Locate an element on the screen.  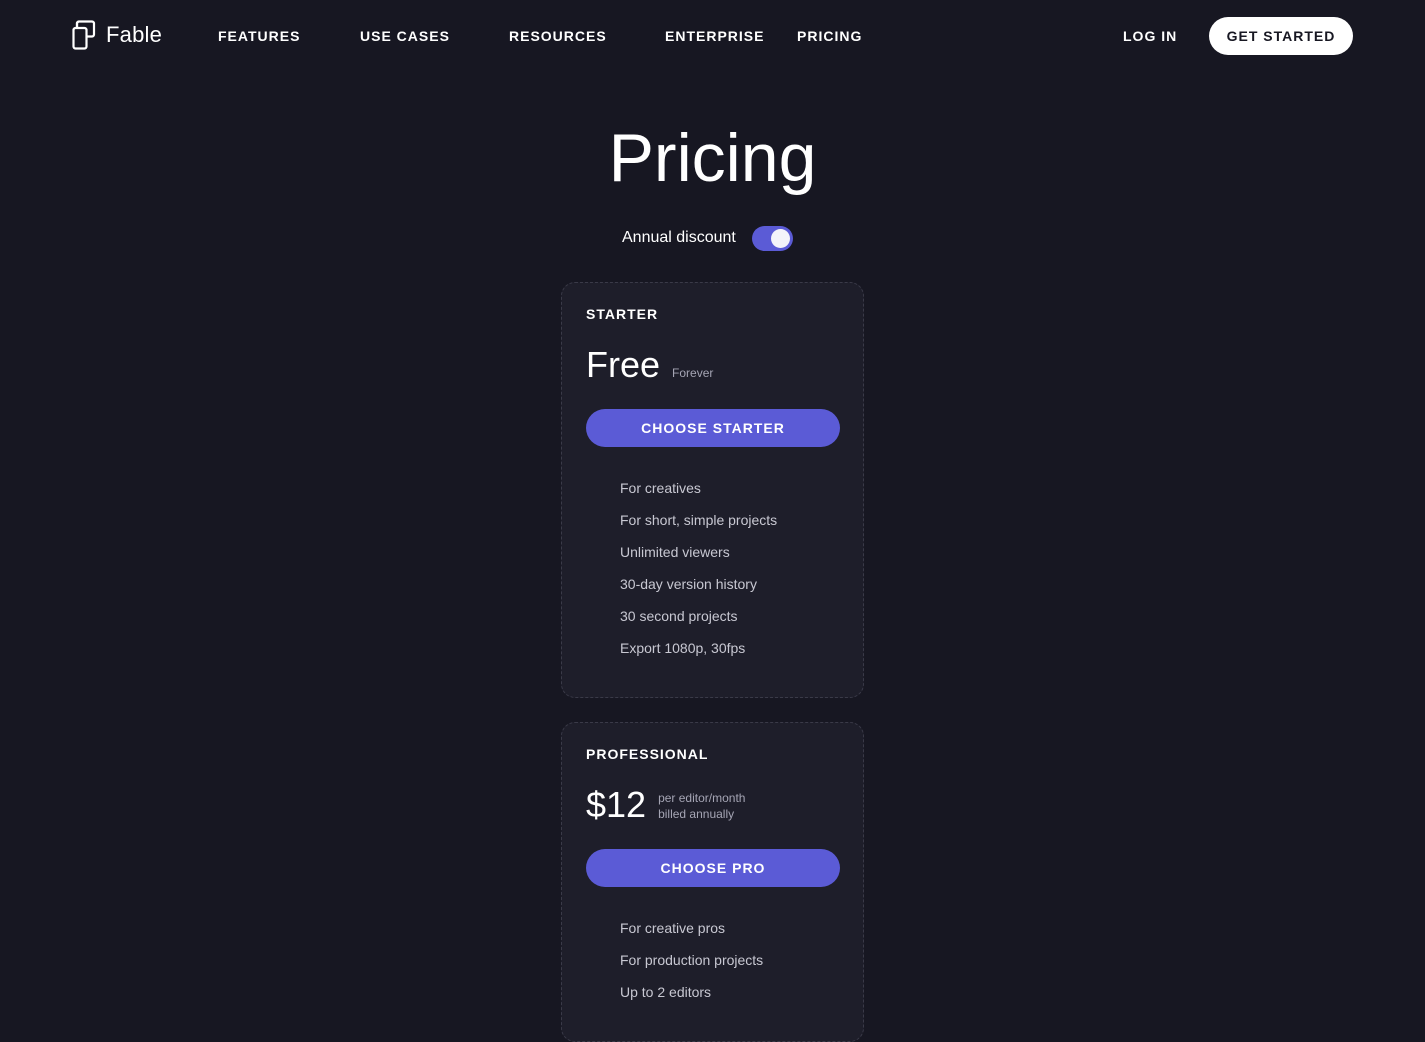
feature-item: 30-day version history is located at coordinates (688, 584).